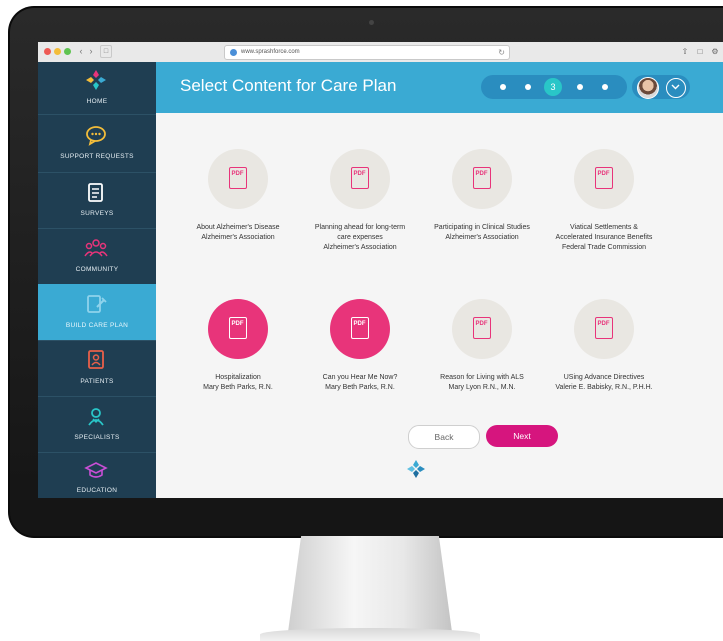 This screenshot has height=641, width=723. Describe the element at coordinates (57, 51) in the screenshot. I see `minimize-window-icon` at that location.